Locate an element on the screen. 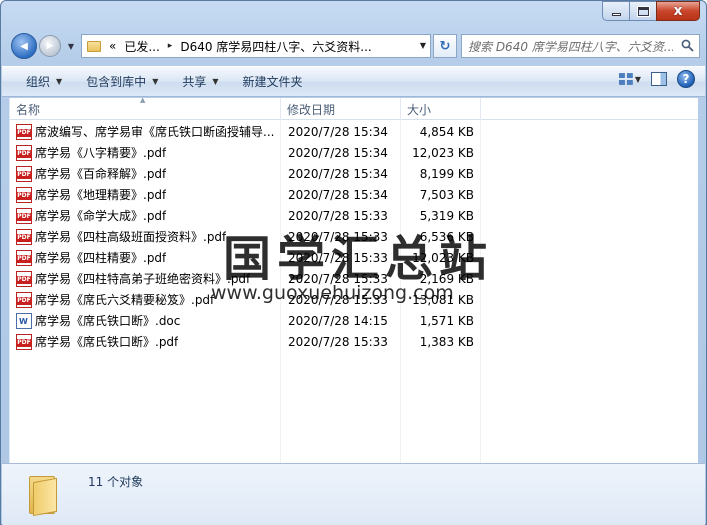 This screenshot has height=525, width=707. file-size: 8,199 KB is located at coordinates (446, 173).